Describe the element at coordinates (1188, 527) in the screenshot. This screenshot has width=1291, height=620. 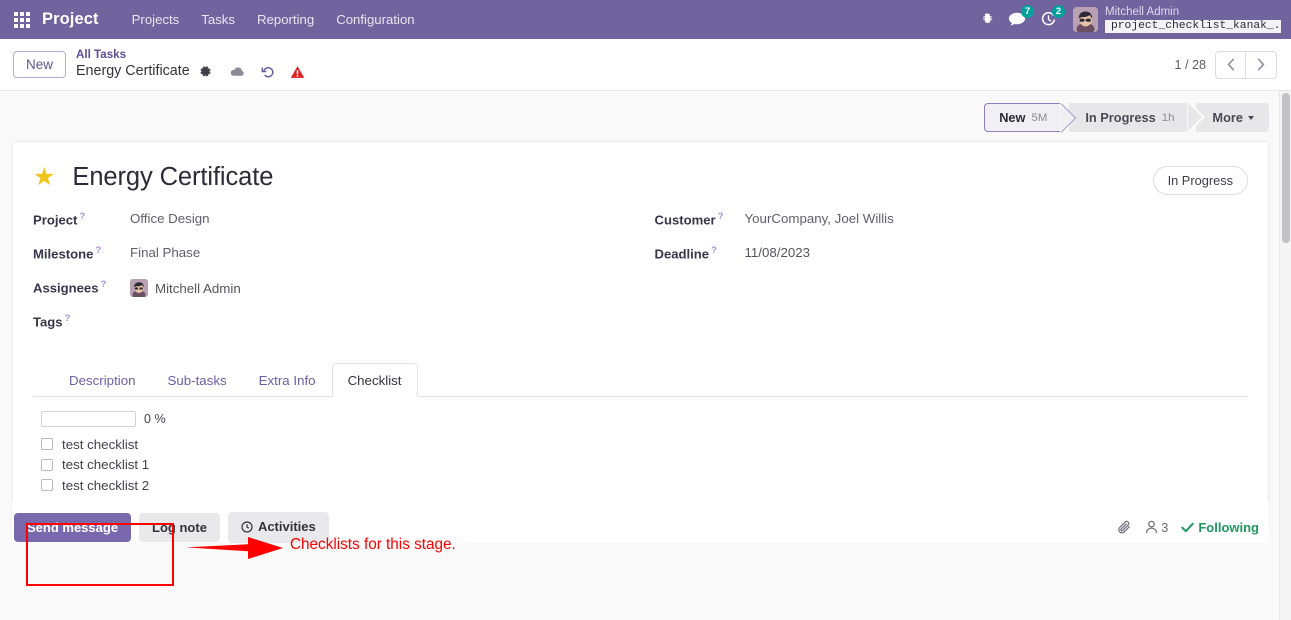
I see `check-icon` at that location.